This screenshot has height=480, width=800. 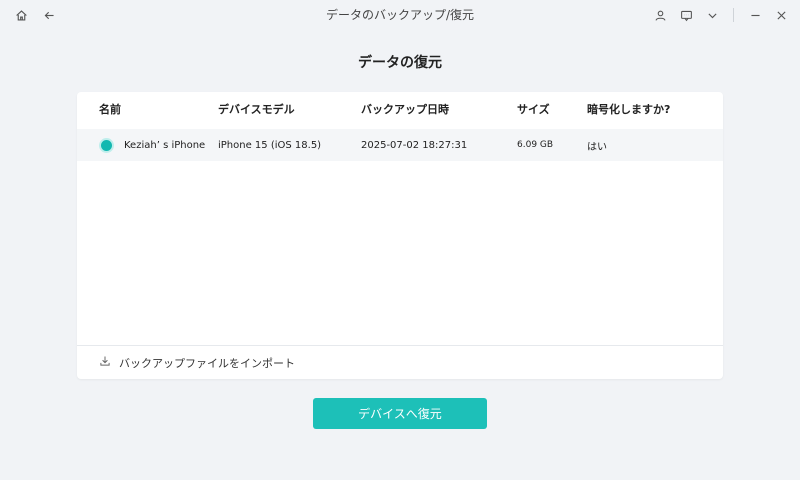 I want to click on backup-name: Keziah’ s iPhone, so click(x=165, y=145).